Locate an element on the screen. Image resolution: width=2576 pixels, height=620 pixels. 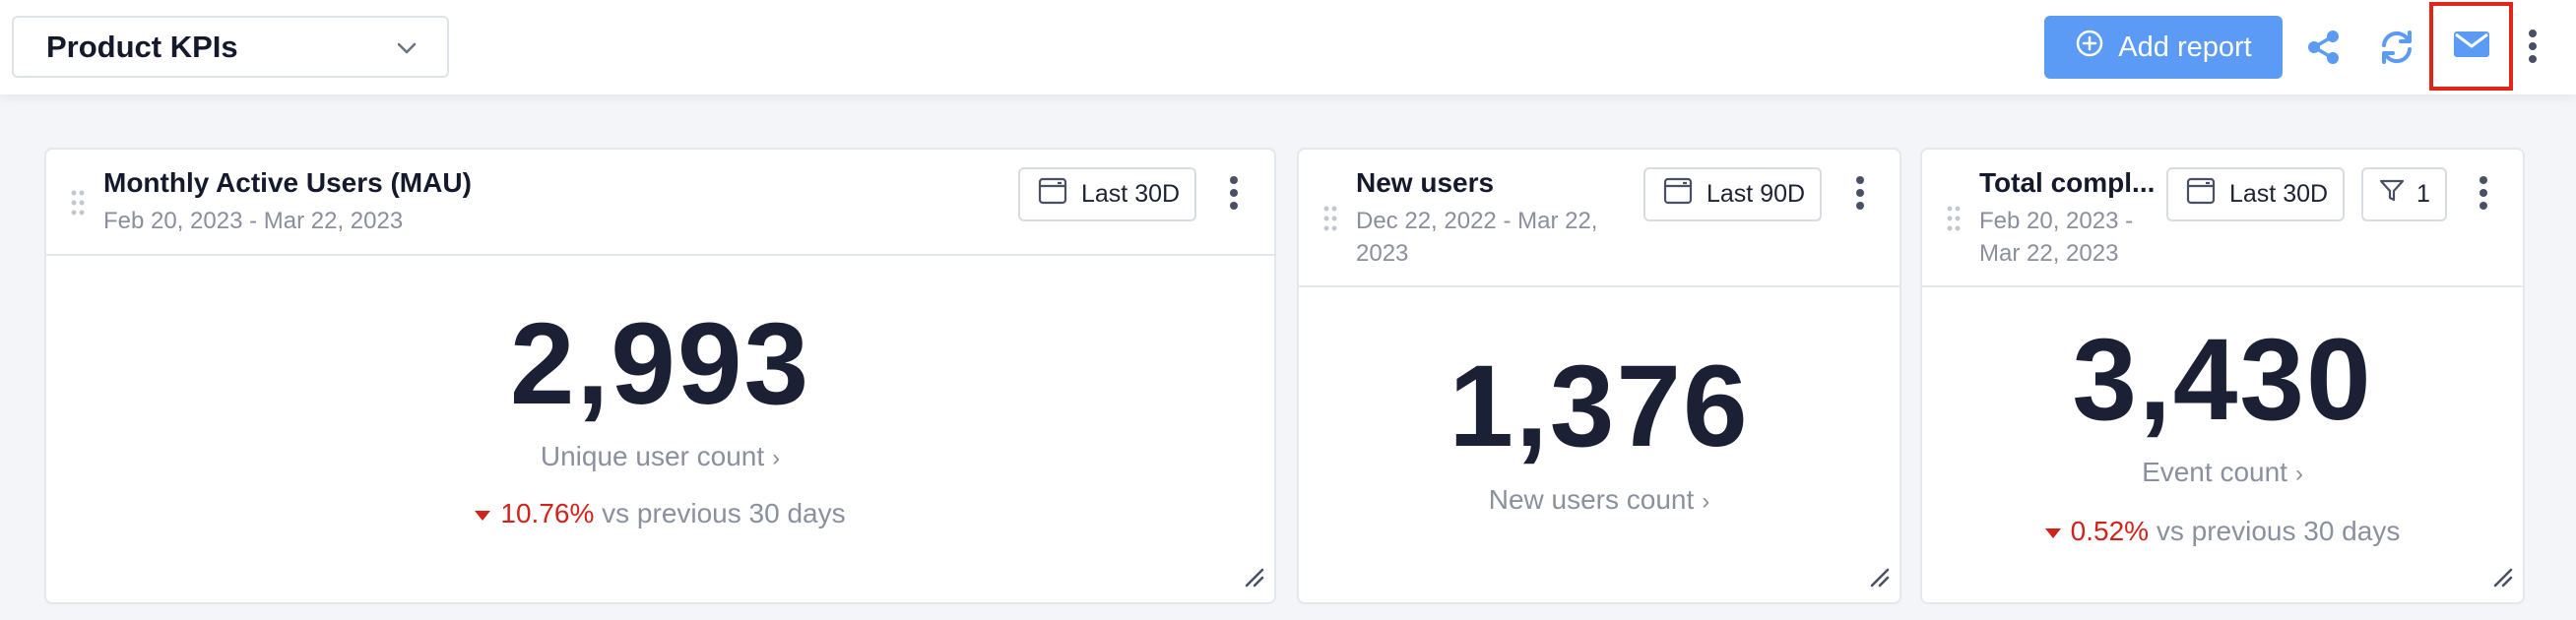
metric-label-link: Unique user count › is located at coordinates (660, 456).